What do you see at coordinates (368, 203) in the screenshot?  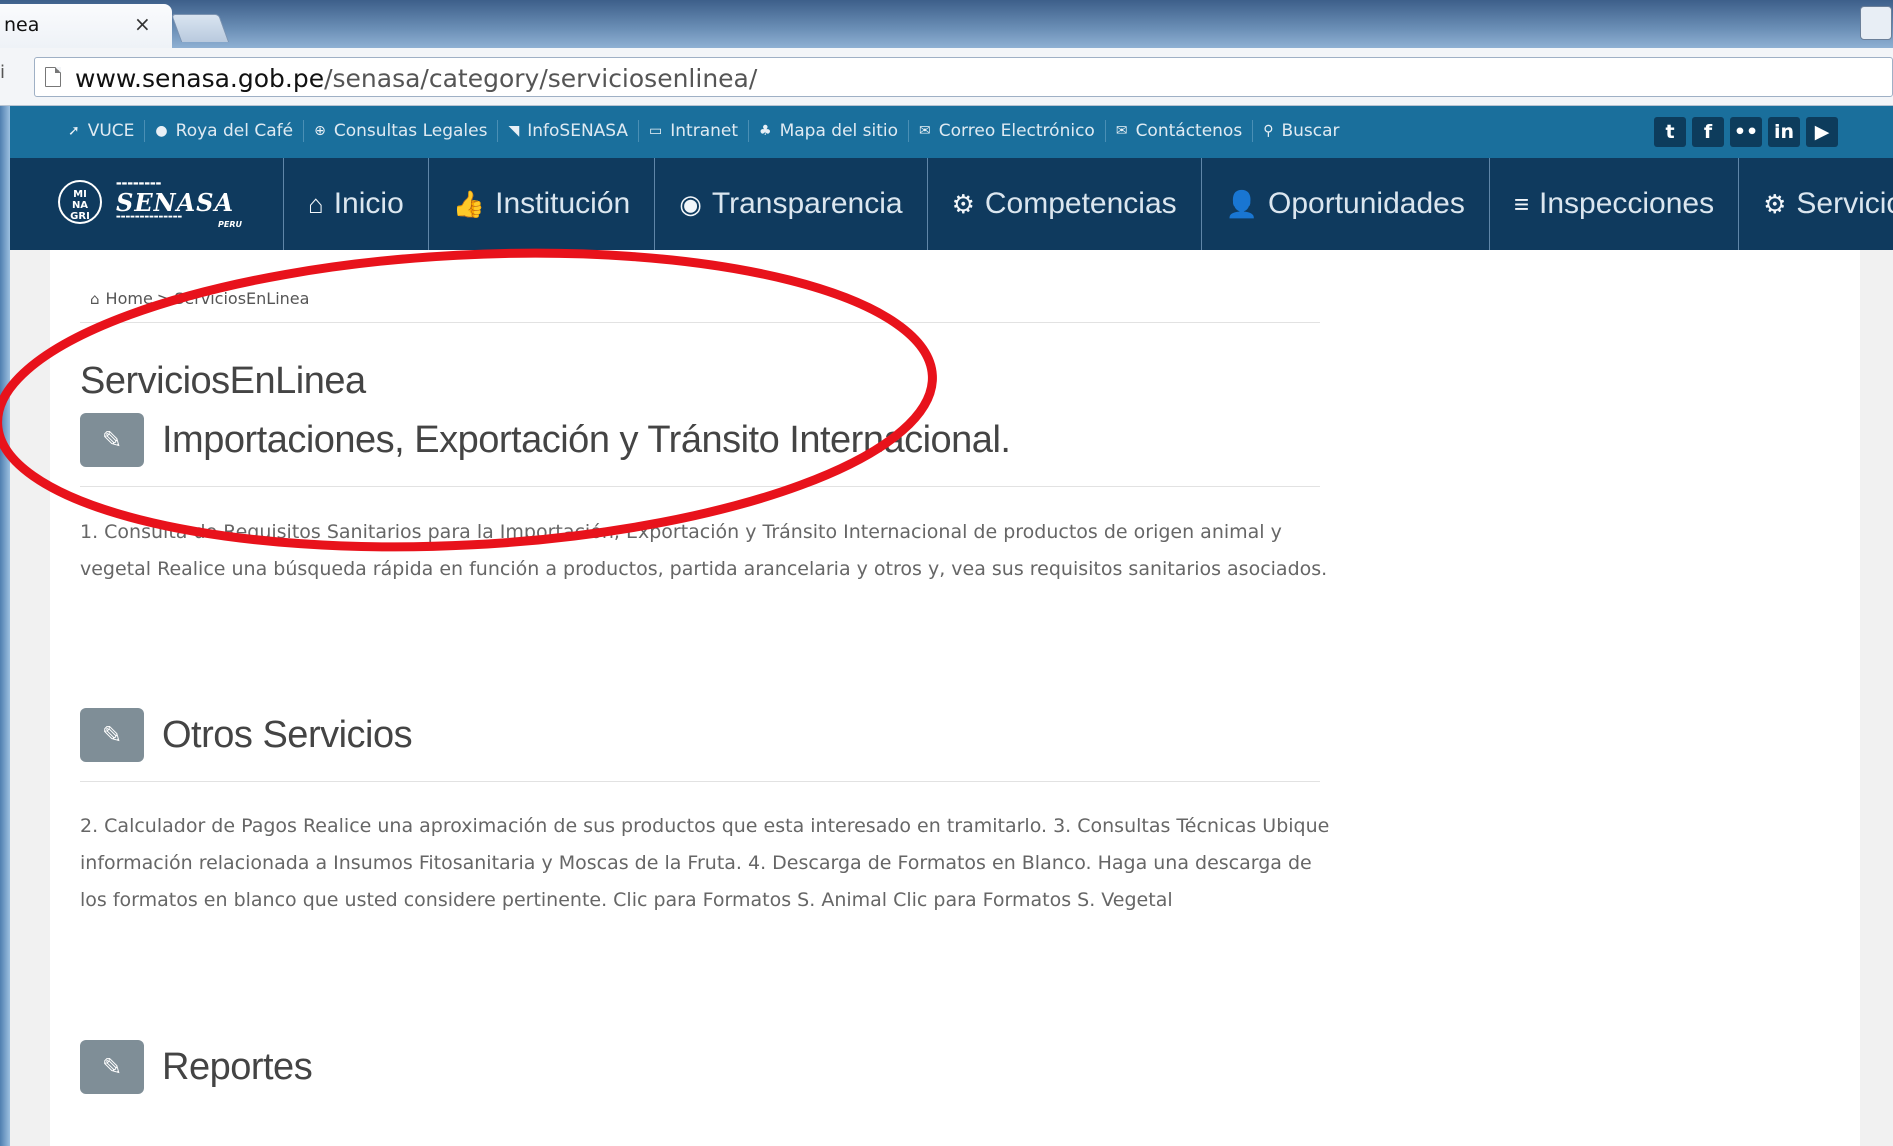 I see `nav-item-label: Inicio` at bounding box center [368, 203].